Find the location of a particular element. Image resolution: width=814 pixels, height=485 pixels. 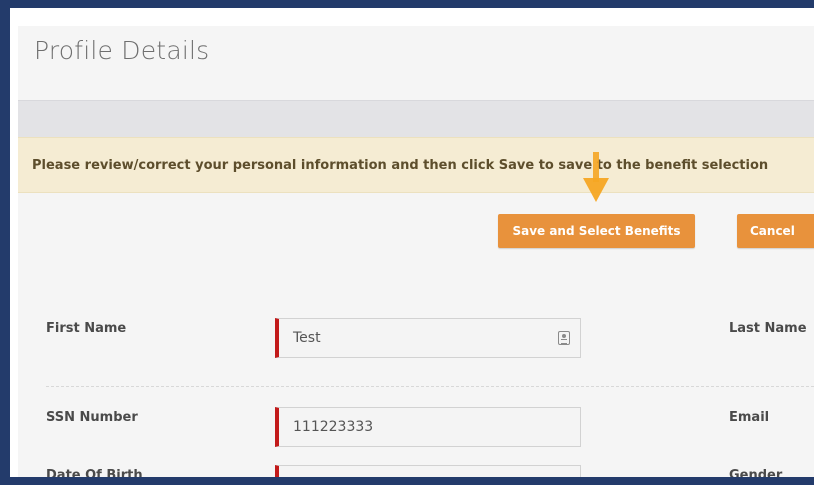

page-title: Profile Details is located at coordinates (122, 50).